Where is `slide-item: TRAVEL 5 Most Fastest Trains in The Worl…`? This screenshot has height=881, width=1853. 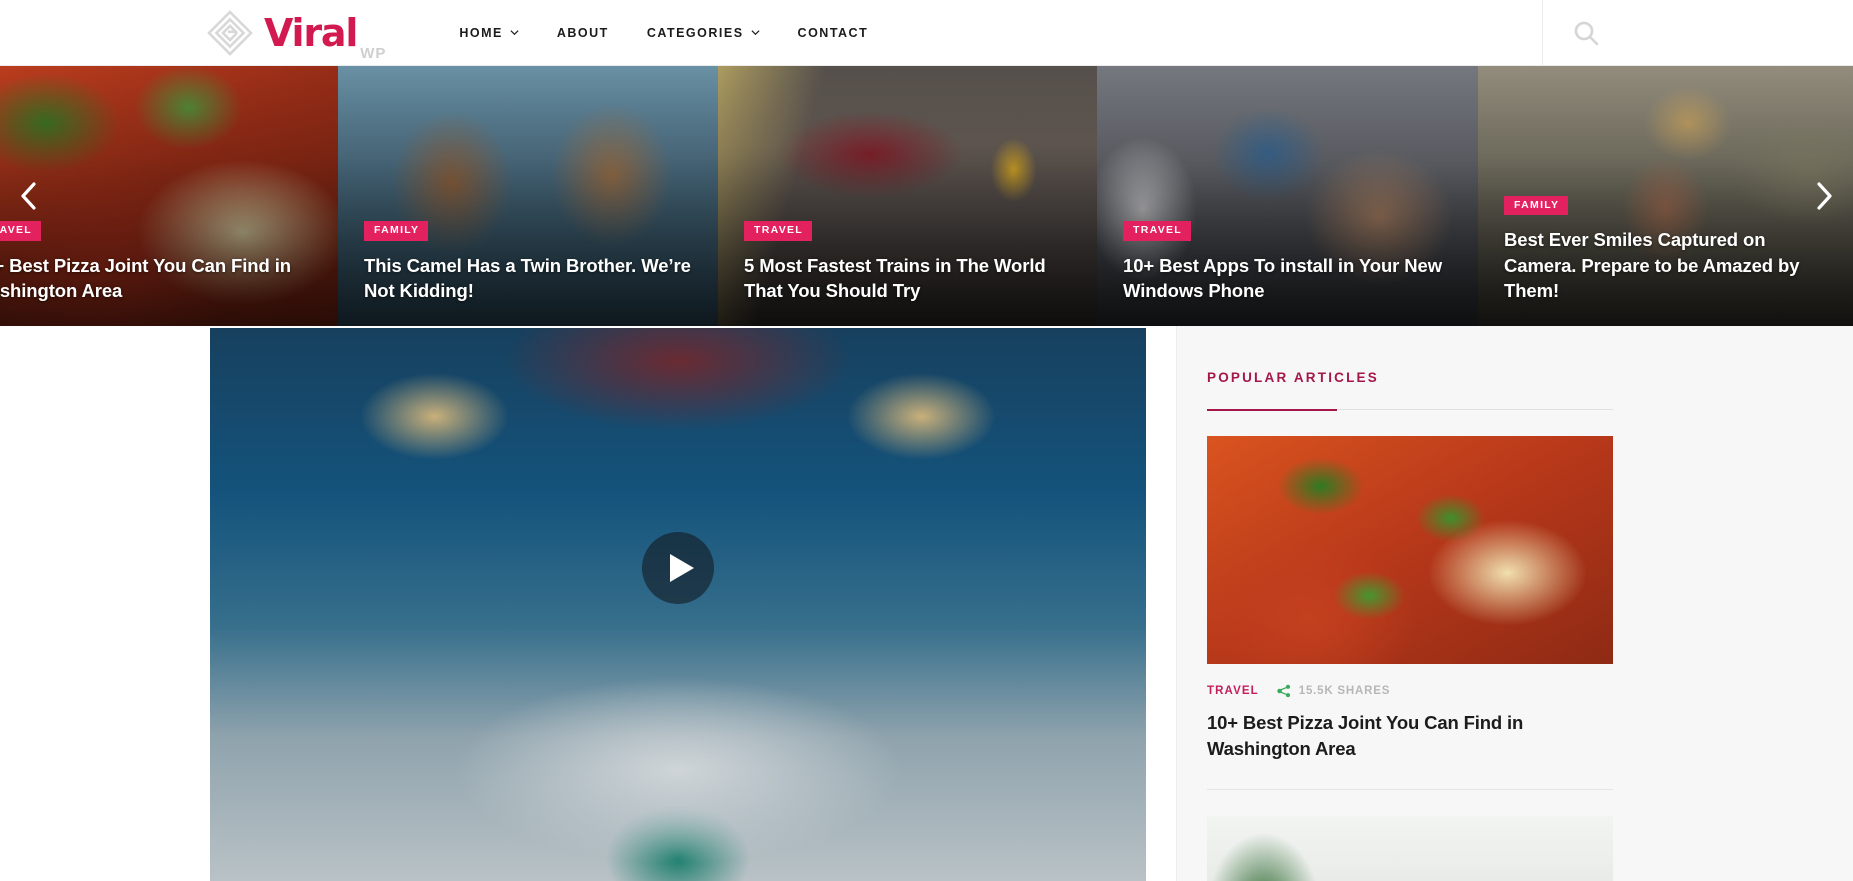
slide-item: TRAVEL 5 Most Fastest Trains in The Worl… is located at coordinates (907, 196).